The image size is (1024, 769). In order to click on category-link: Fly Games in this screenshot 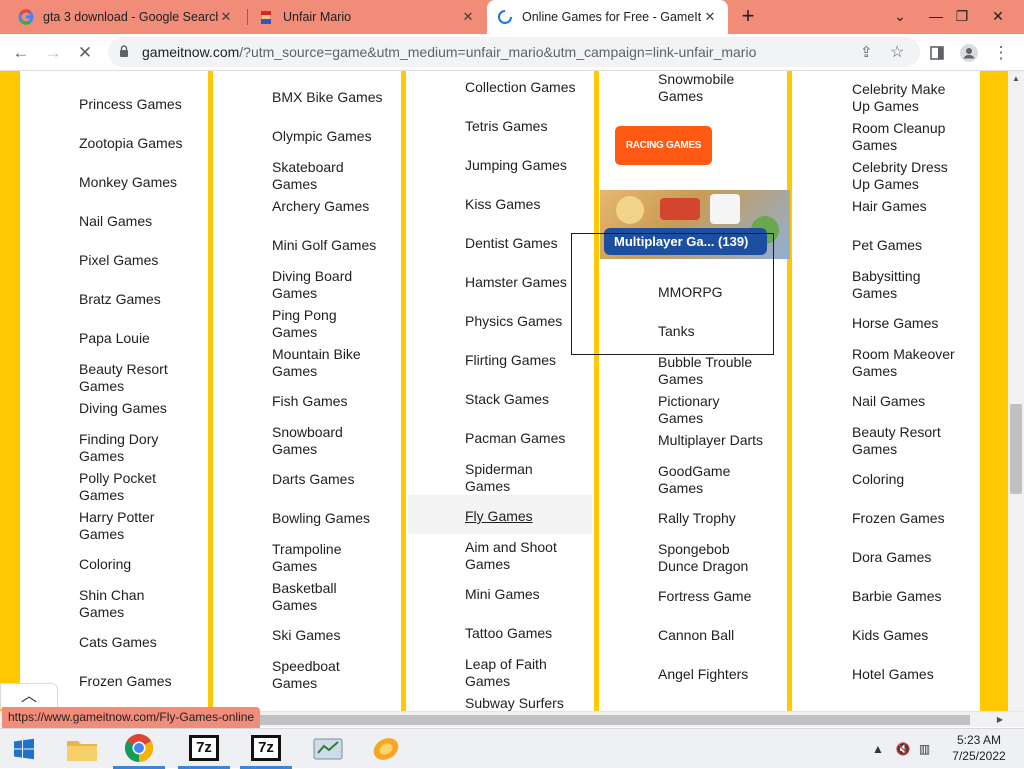, I will do `click(499, 516)`.